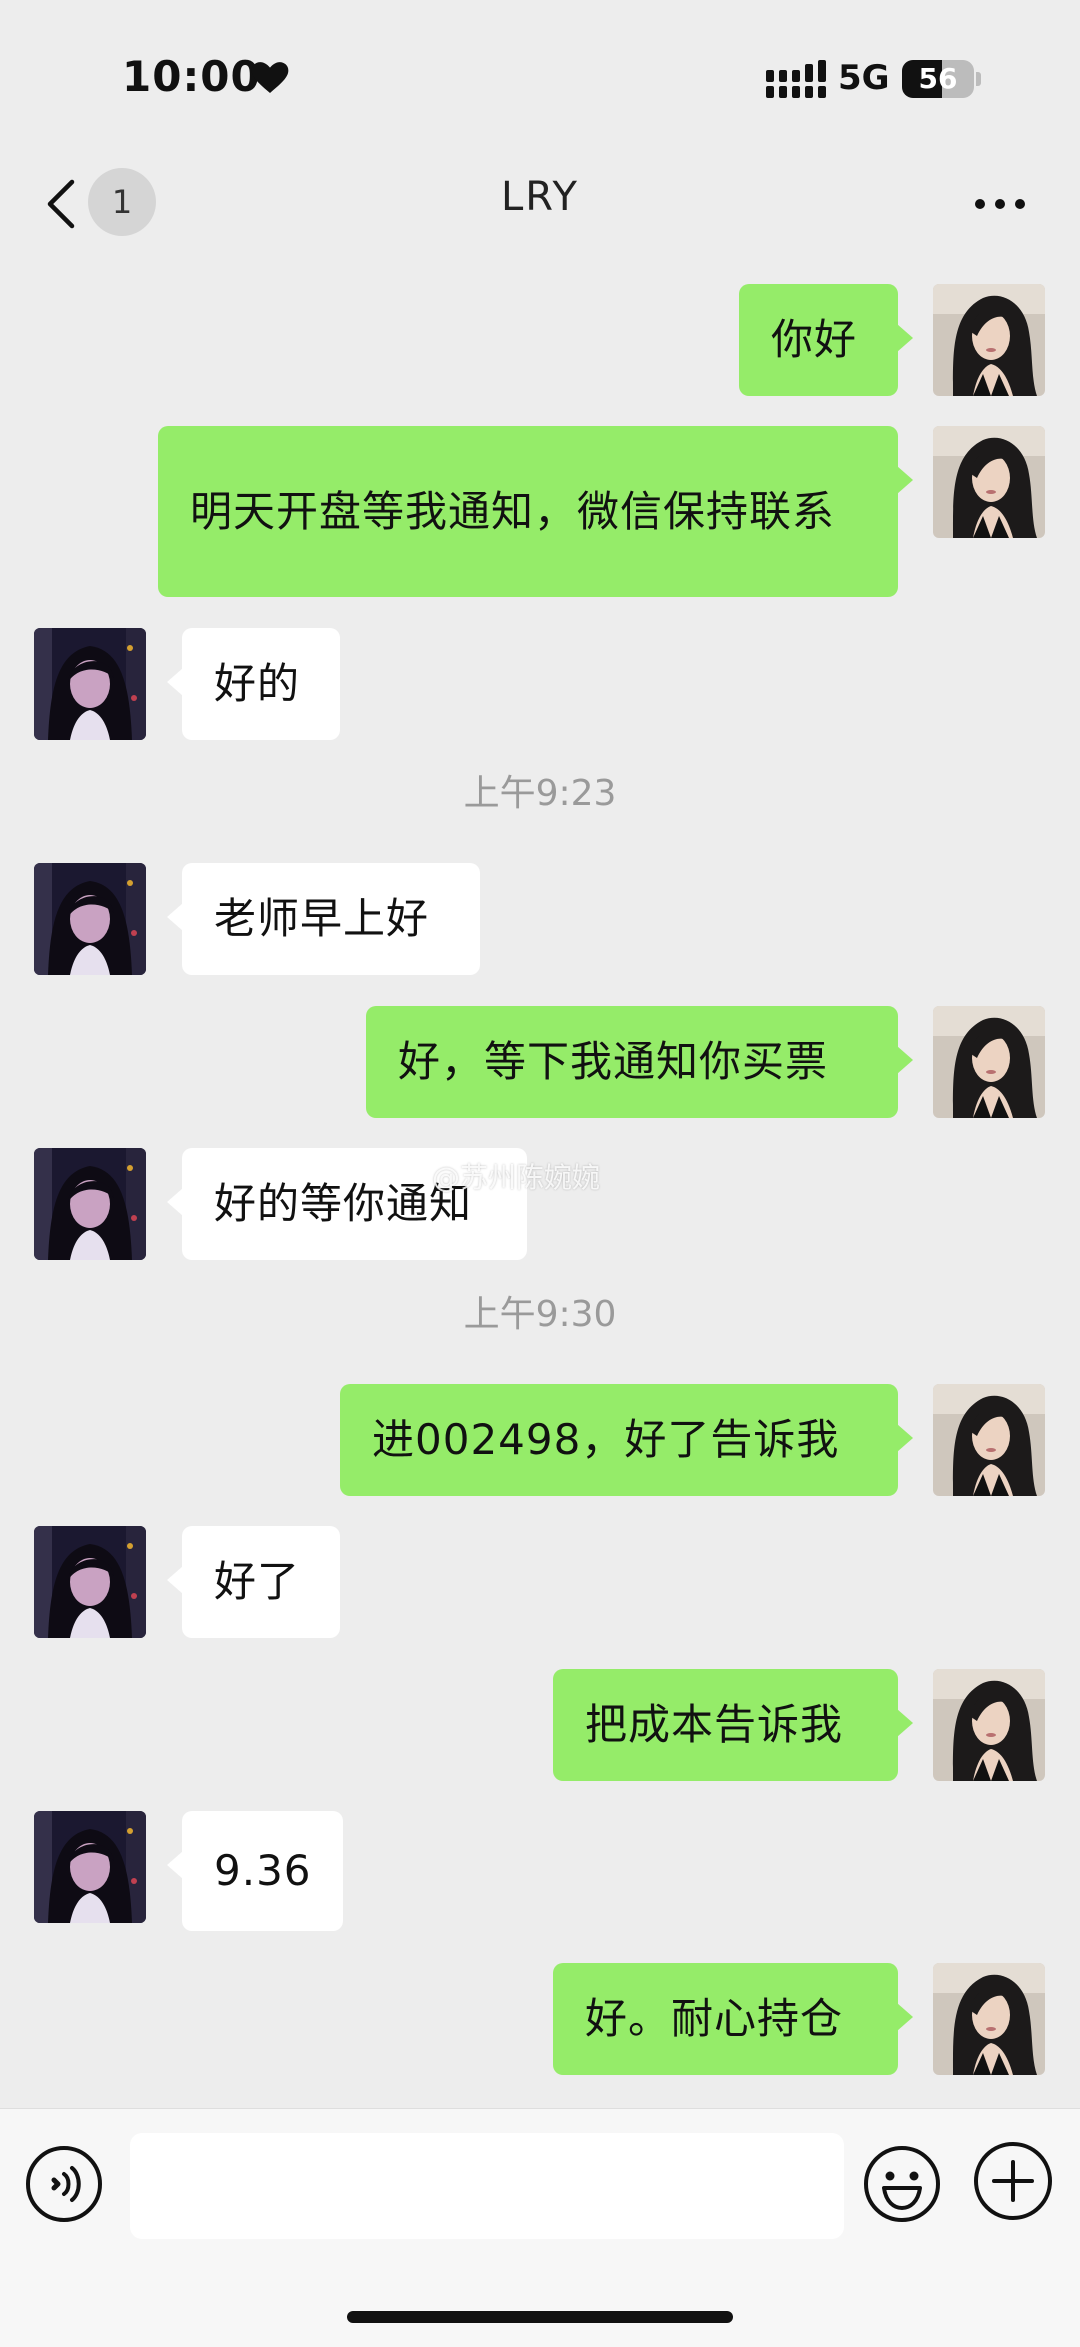  What do you see at coordinates (733, 2019) in the screenshot?
I see `sent-message-bubble: 好。耐心持仓` at bounding box center [733, 2019].